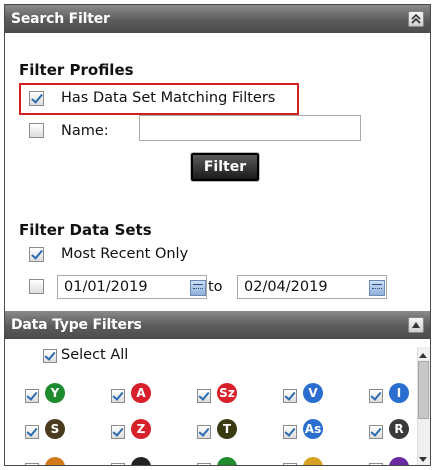 This screenshot has width=435, height=470. Describe the element at coordinates (76, 325) in the screenshot. I see `data-type-filters-title: Data Type Filters` at that location.